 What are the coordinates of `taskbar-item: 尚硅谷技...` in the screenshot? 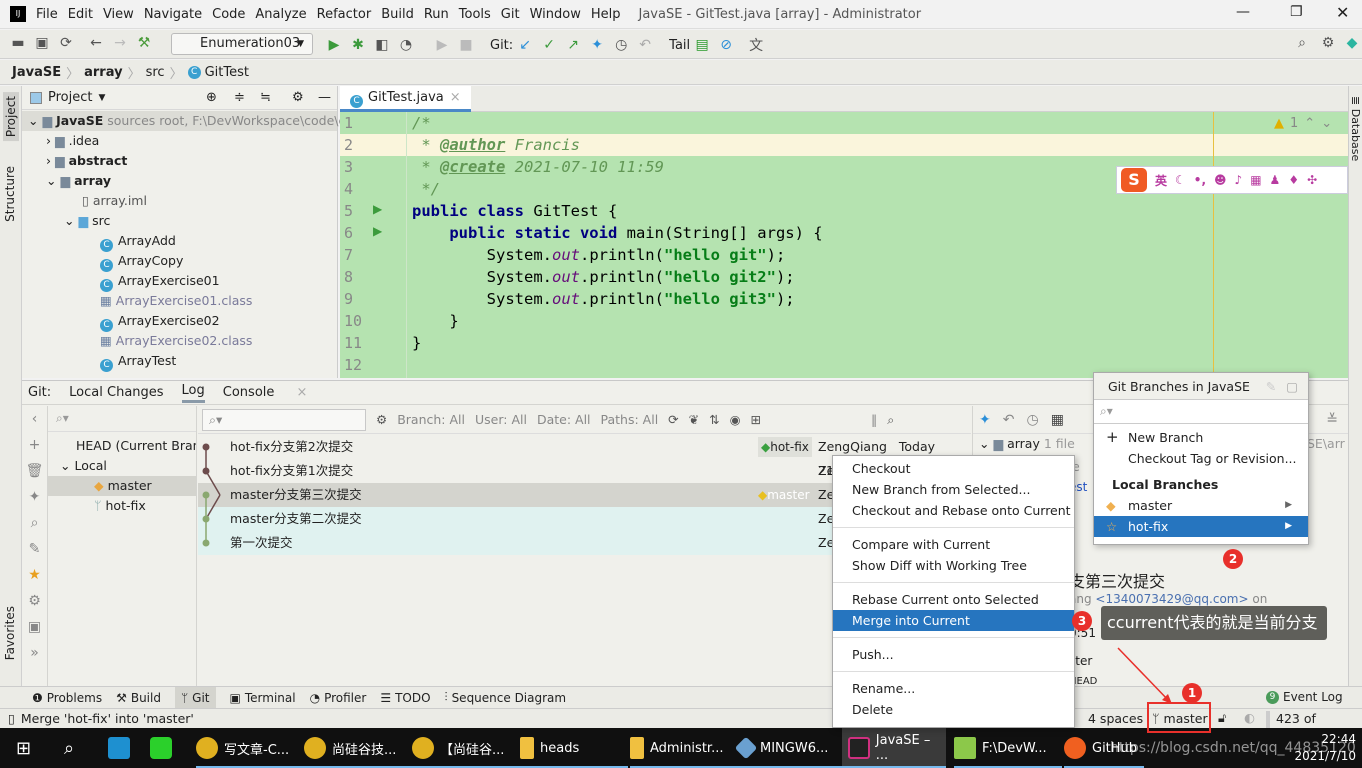 It's located at (358, 748).